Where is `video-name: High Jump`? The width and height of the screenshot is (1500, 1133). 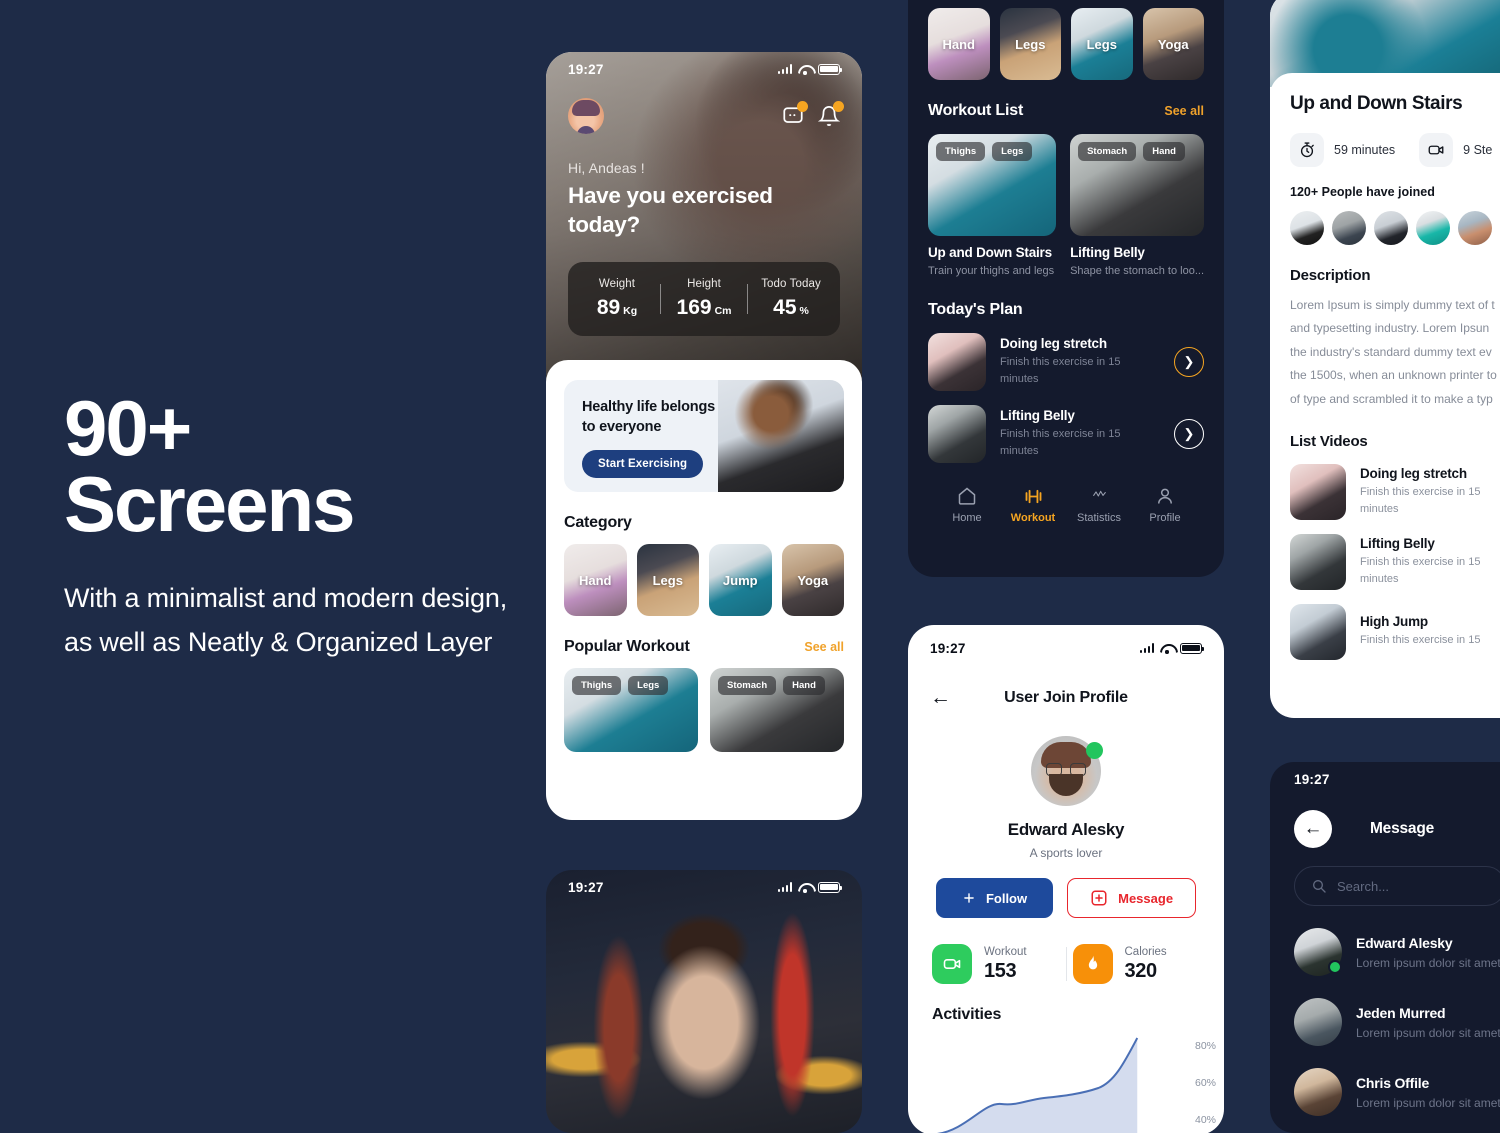
video-name: High Jump is located at coordinates (1394, 622).